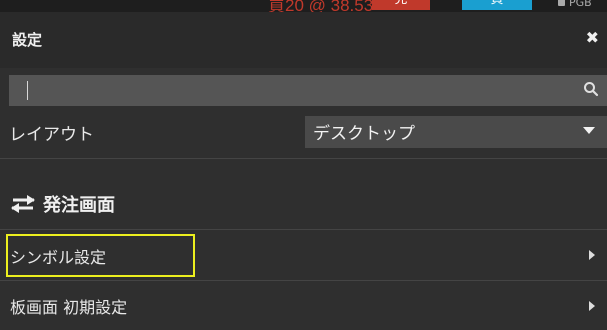  I want to click on chevron-down-icon, so click(589, 130).